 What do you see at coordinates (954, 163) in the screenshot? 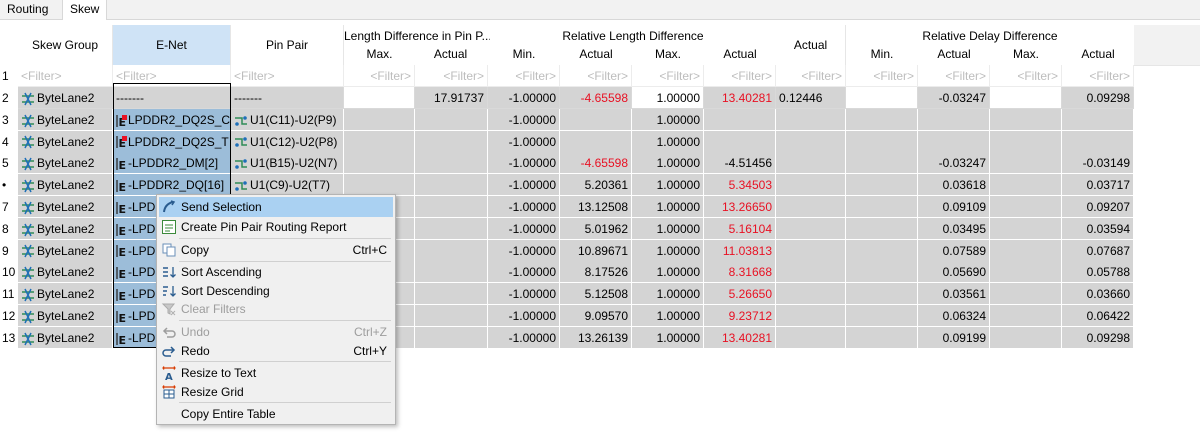
I see `cell-rd_actual: -0.03247` at bounding box center [954, 163].